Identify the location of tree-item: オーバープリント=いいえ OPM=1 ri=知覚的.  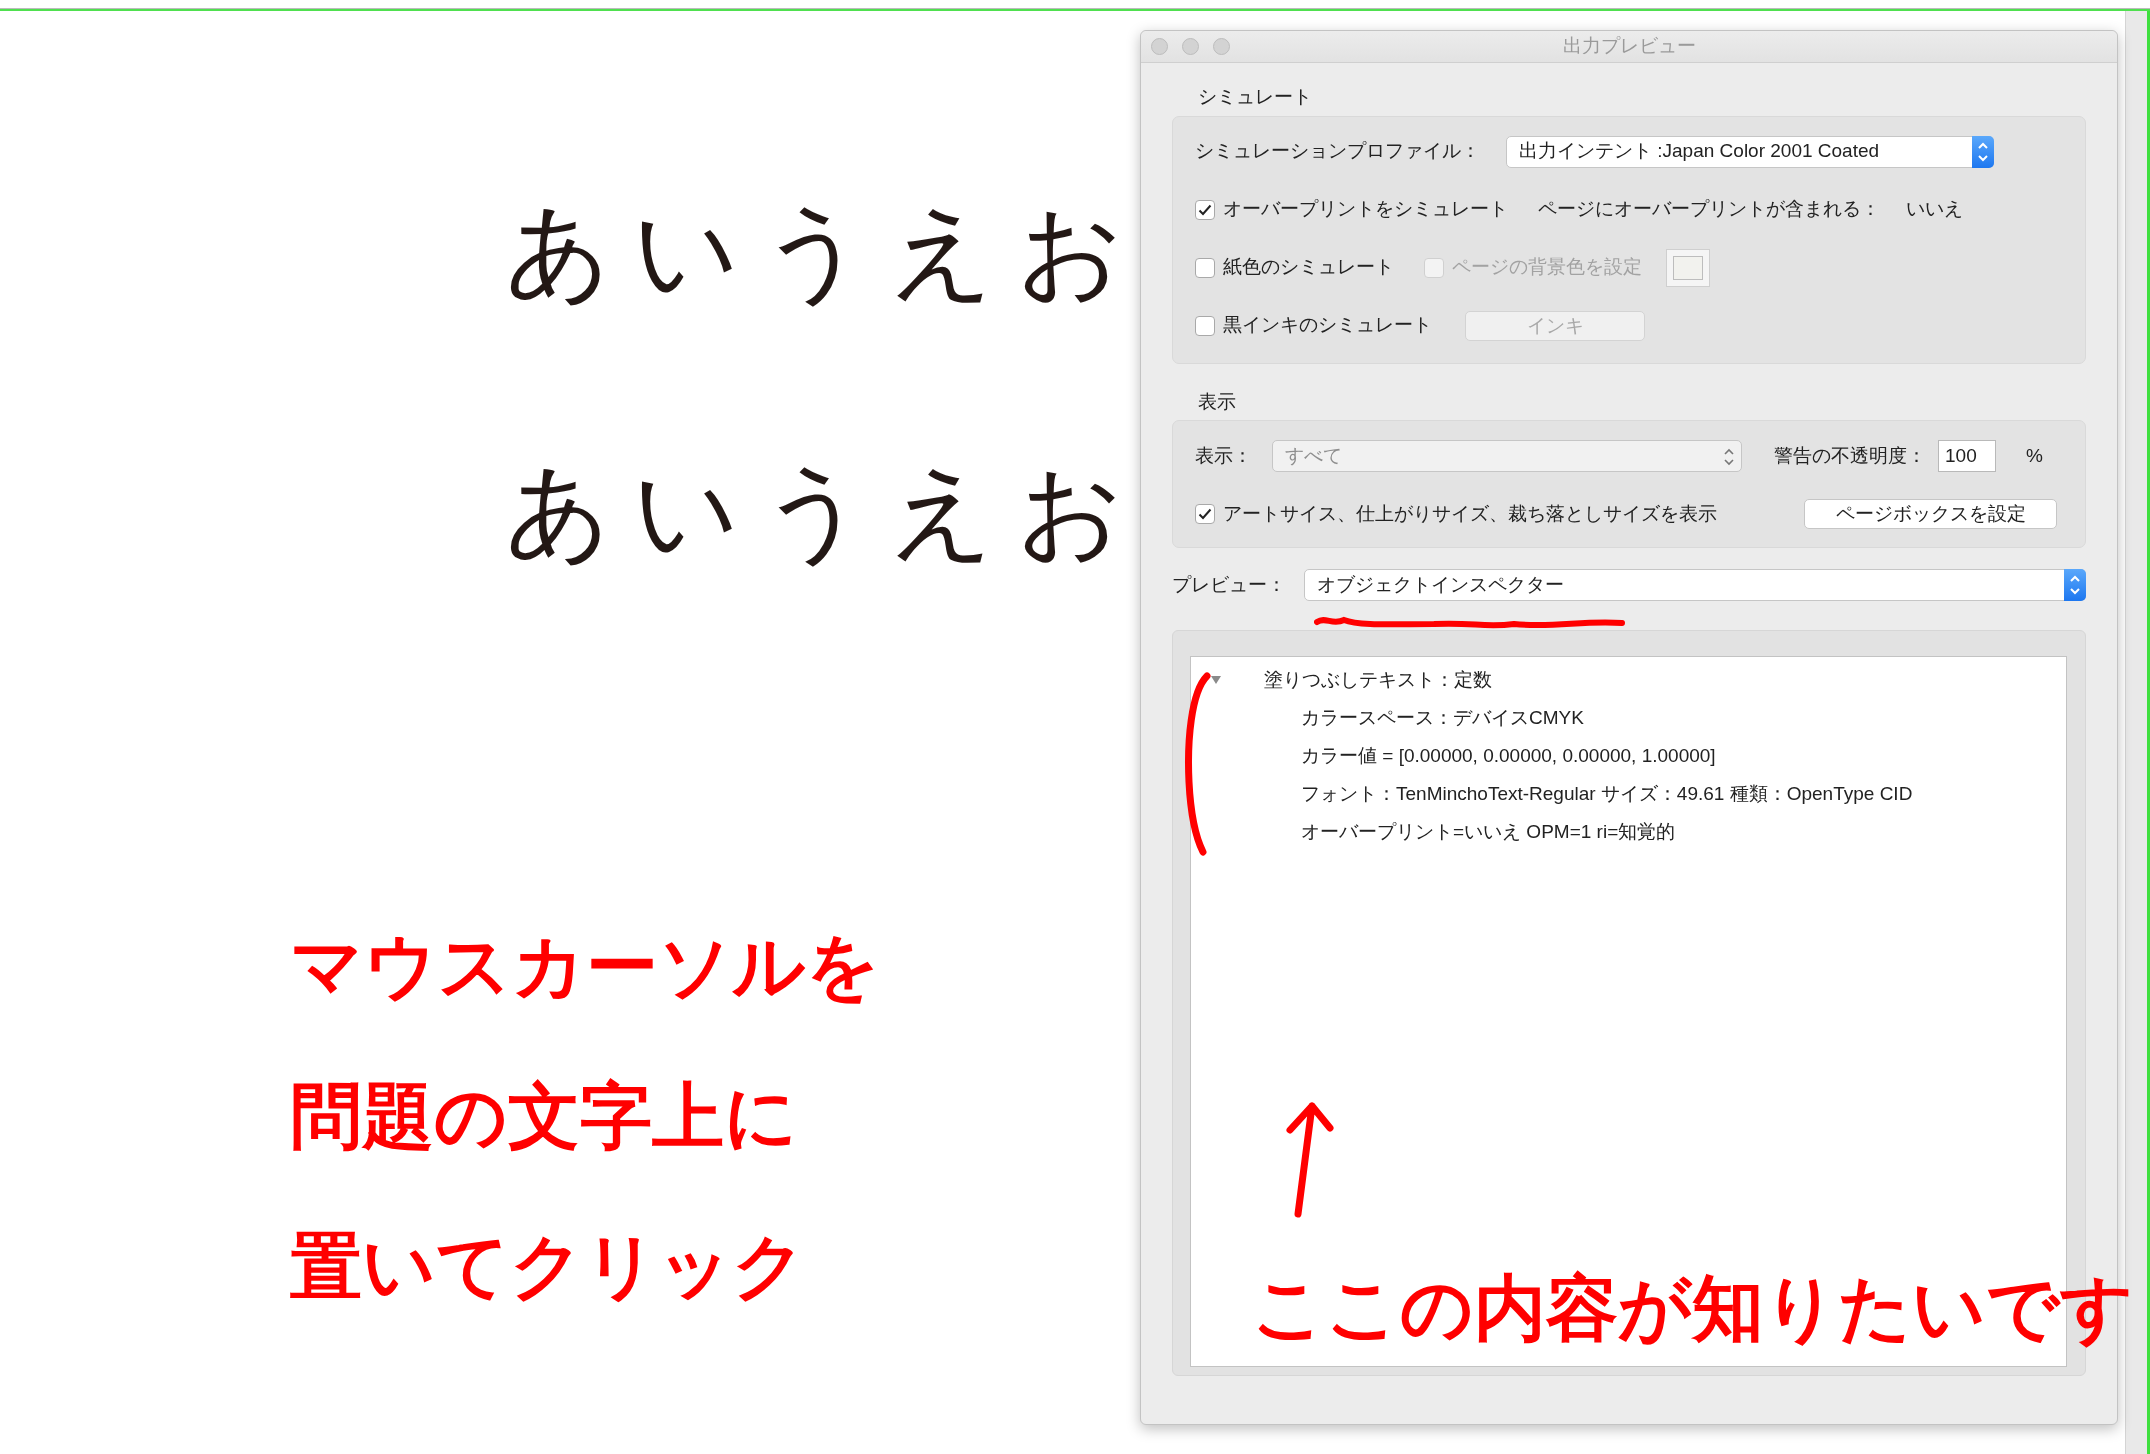
(1488, 831).